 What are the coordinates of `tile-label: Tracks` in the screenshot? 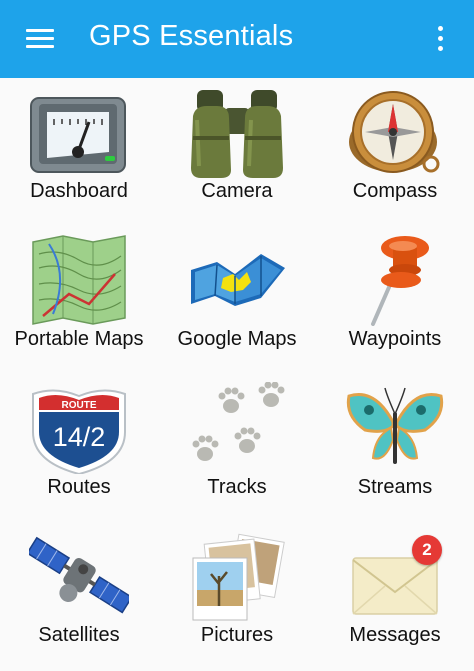 It's located at (237, 487).